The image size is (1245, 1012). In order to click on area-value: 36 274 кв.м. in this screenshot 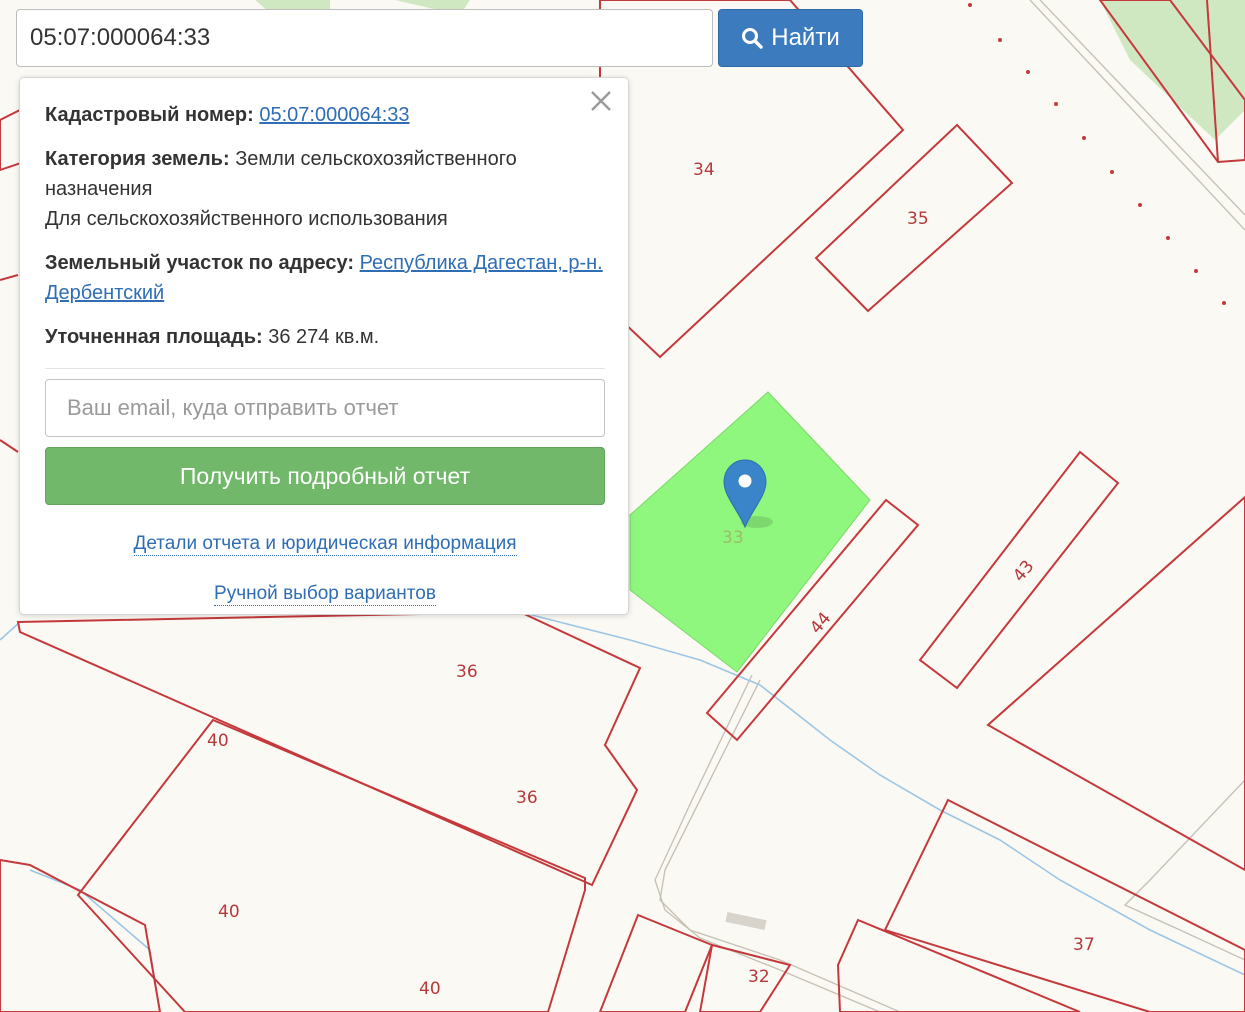, I will do `click(324, 337)`.